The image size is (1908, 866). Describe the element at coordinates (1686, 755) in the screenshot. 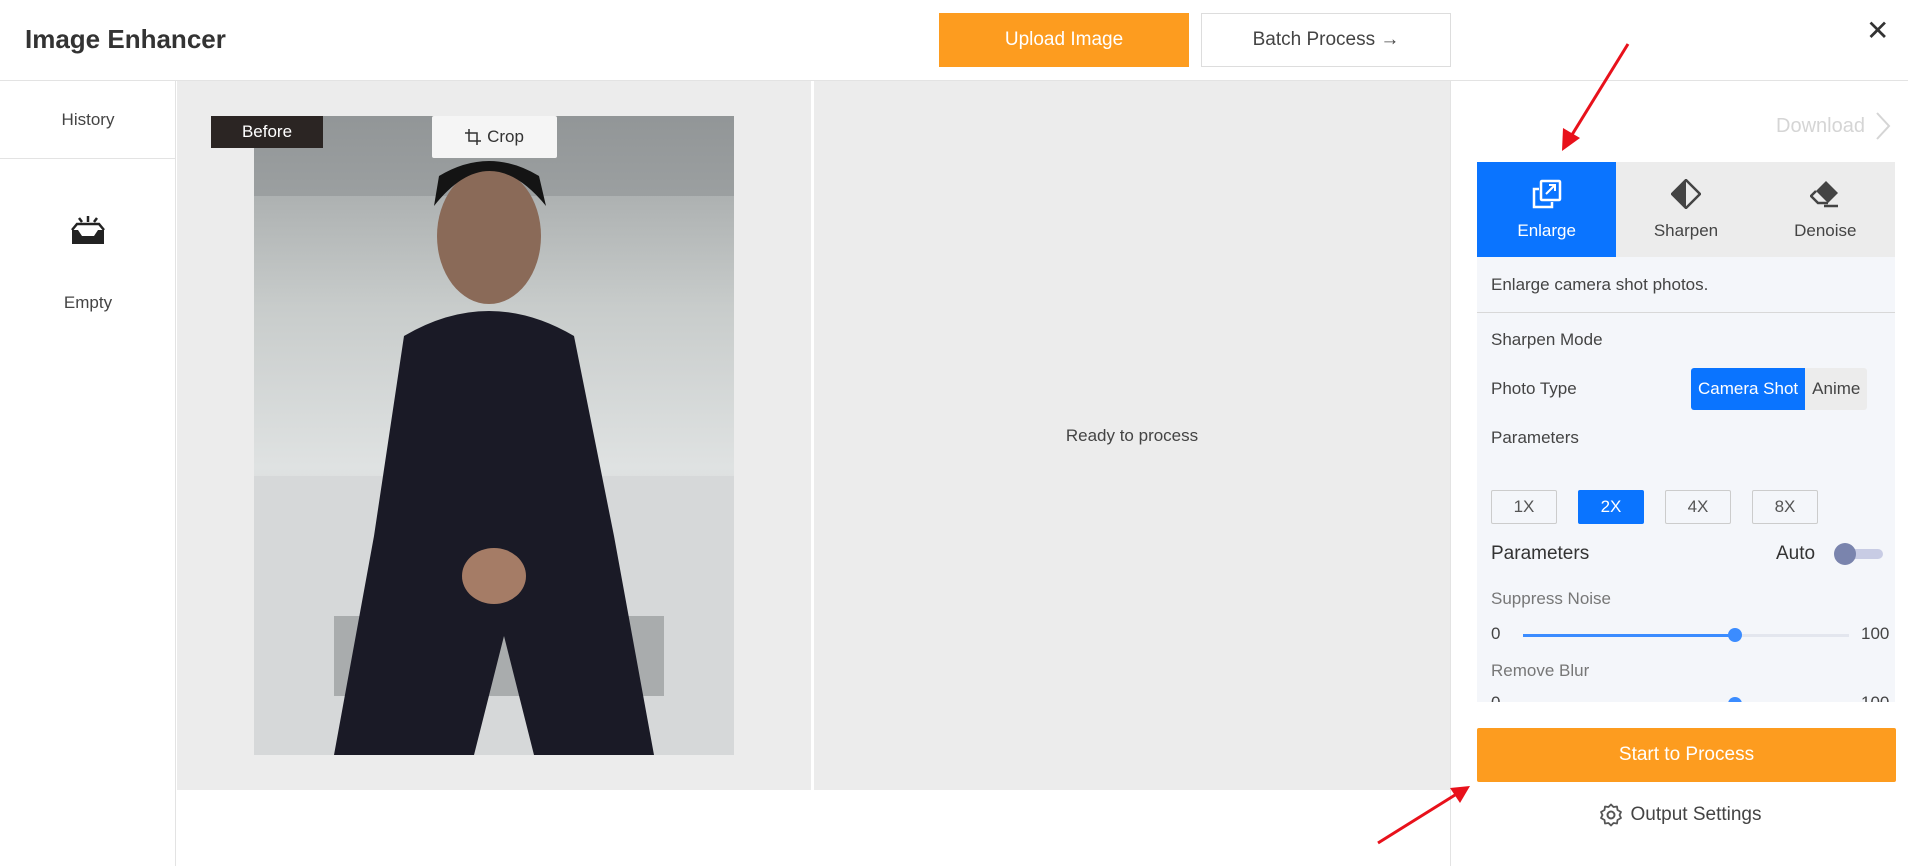

I see `start-process-button: Start to Process` at that location.